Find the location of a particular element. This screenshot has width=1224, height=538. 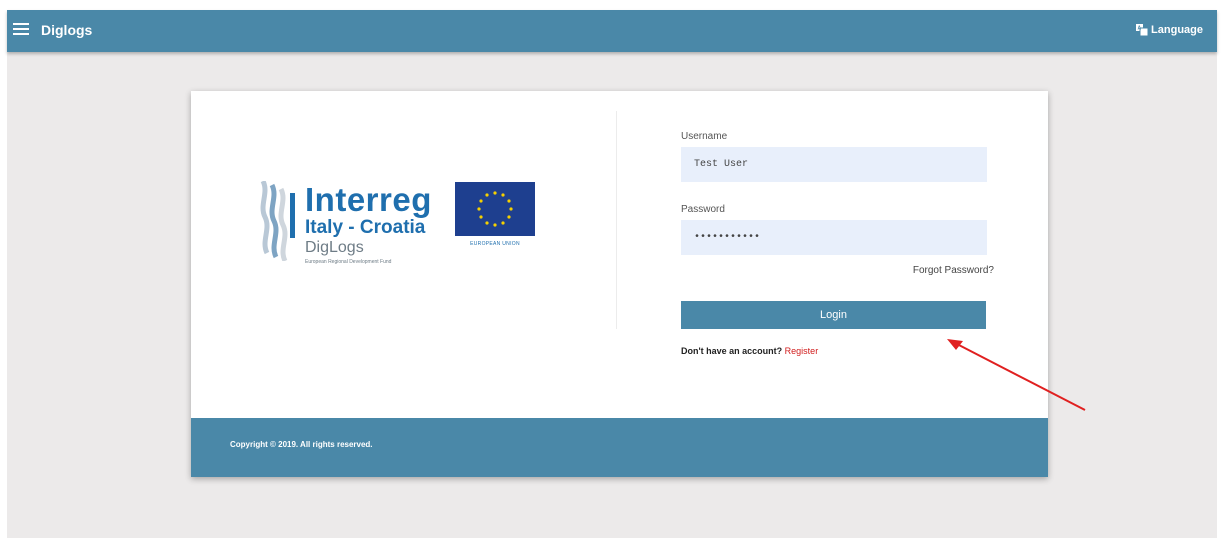

username-label: Username is located at coordinates (704, 136).